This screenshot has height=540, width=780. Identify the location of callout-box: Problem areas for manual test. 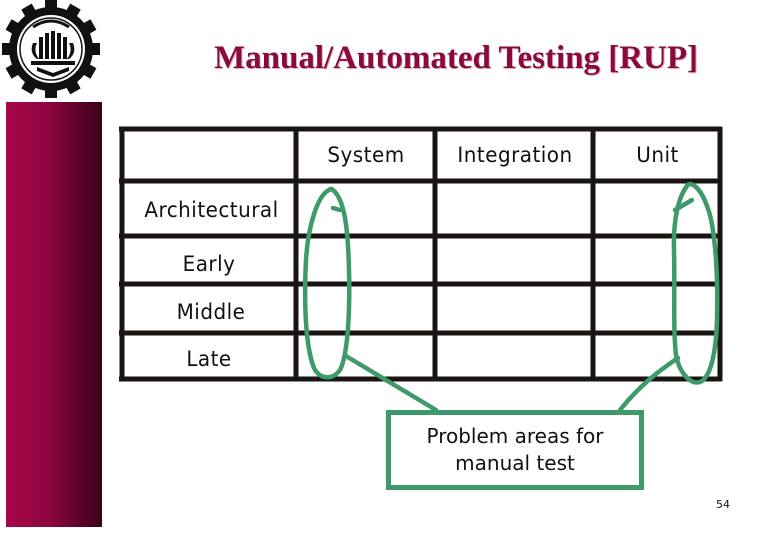
(515, 450).